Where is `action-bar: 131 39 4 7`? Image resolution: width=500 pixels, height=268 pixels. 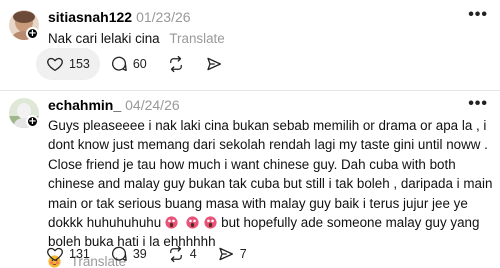 action-bar: 131 39 4 7 is located at coordinates (146, 253).